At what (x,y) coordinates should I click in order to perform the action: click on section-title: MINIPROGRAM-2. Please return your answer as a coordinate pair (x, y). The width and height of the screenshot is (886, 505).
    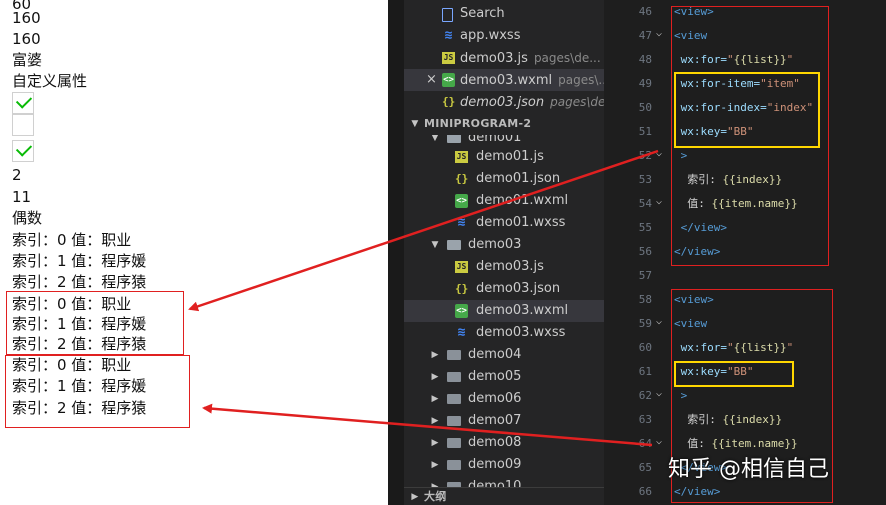
    Looking at the image, I should click on (478, 123).